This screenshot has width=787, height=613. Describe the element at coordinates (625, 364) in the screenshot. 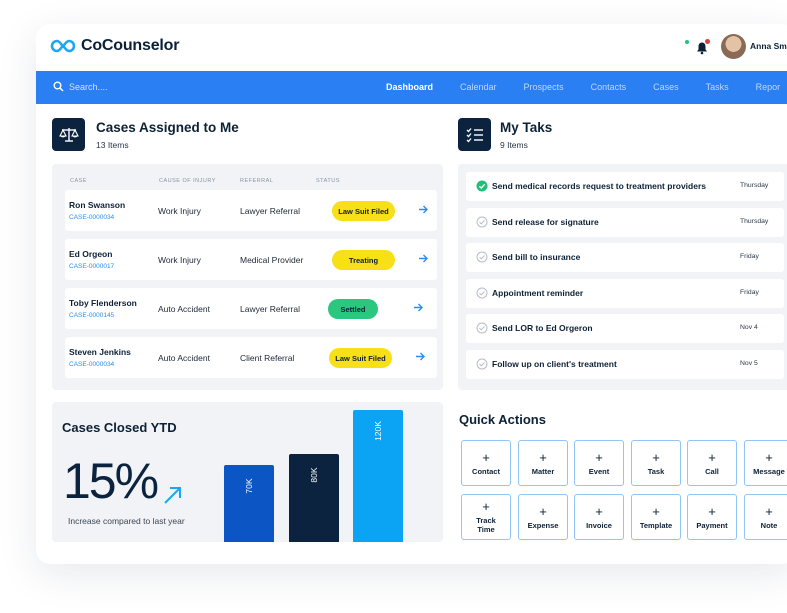

I see `list-item: Follow up on client's treatment Nov 5` at that location.